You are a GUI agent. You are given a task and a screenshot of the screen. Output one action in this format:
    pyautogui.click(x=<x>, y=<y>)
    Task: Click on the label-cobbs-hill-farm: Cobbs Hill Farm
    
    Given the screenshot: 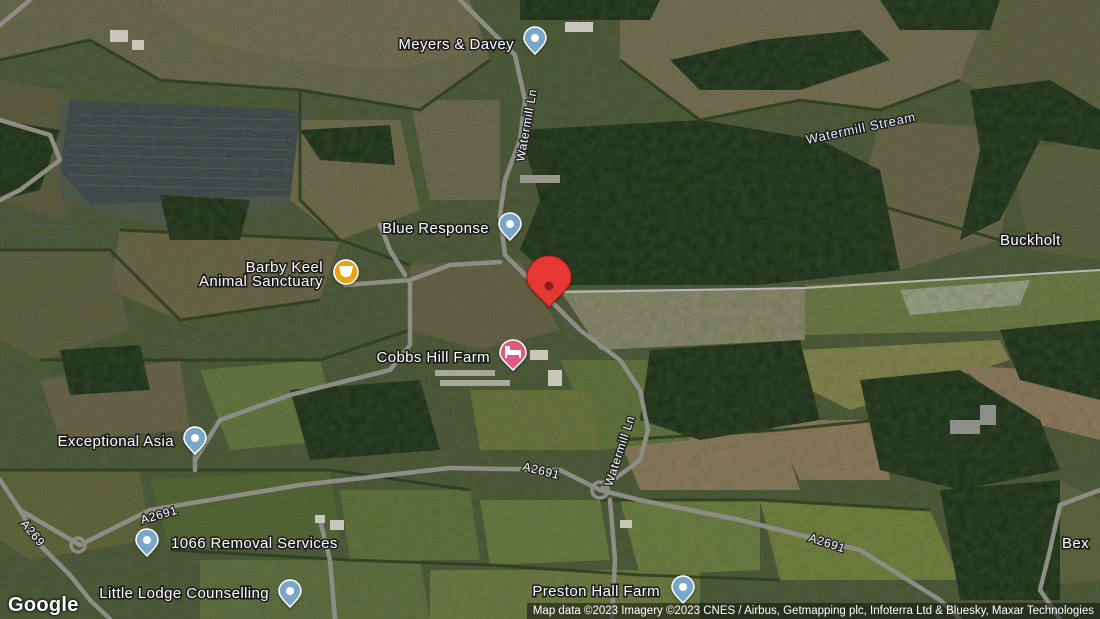 What is the action you would take?
    pyautogui.click(x=433, y=358)
    